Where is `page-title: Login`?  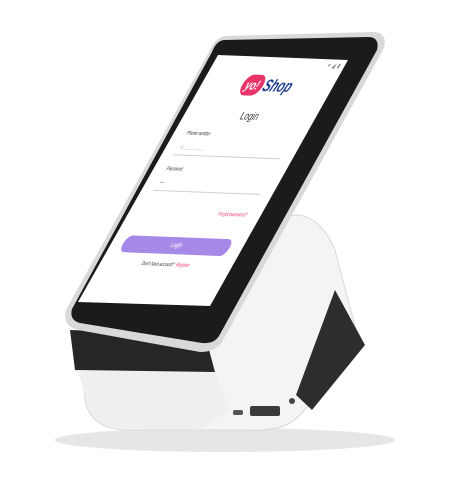
page-title: Login is located at coordinates (249, 117).